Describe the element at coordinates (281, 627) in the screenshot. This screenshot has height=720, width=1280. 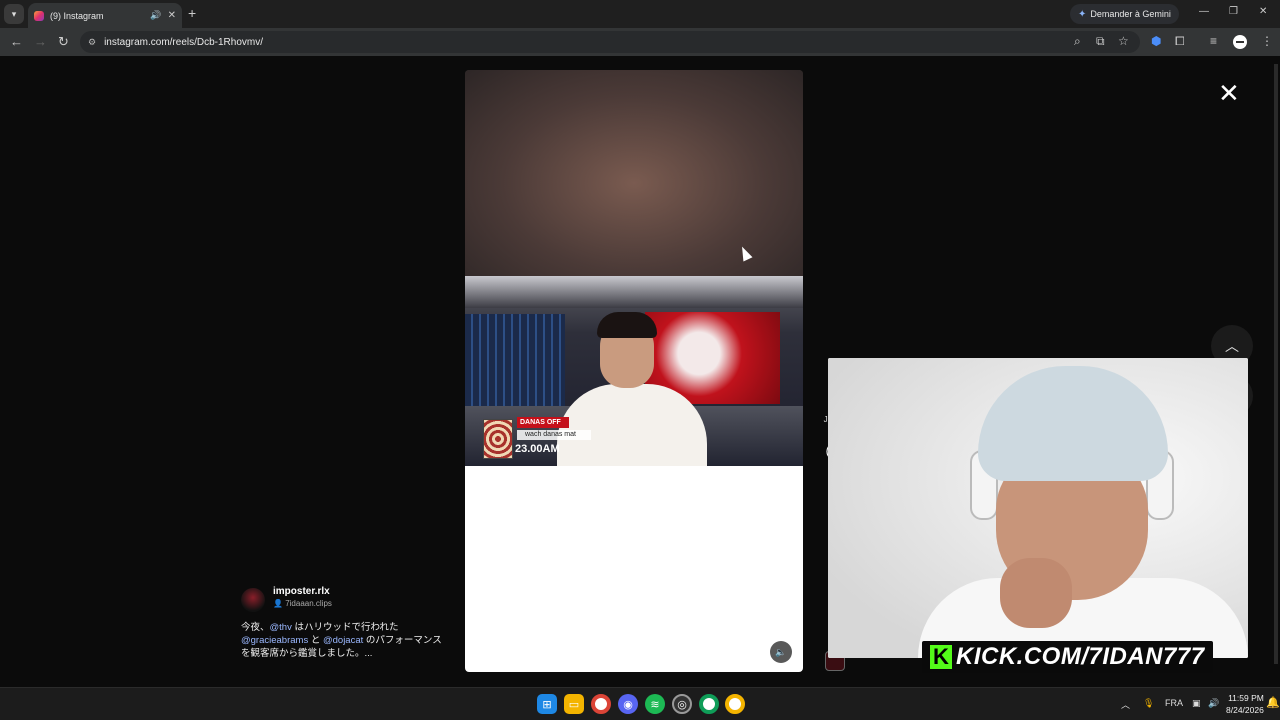
I see `mention-link: @thv` at that location.